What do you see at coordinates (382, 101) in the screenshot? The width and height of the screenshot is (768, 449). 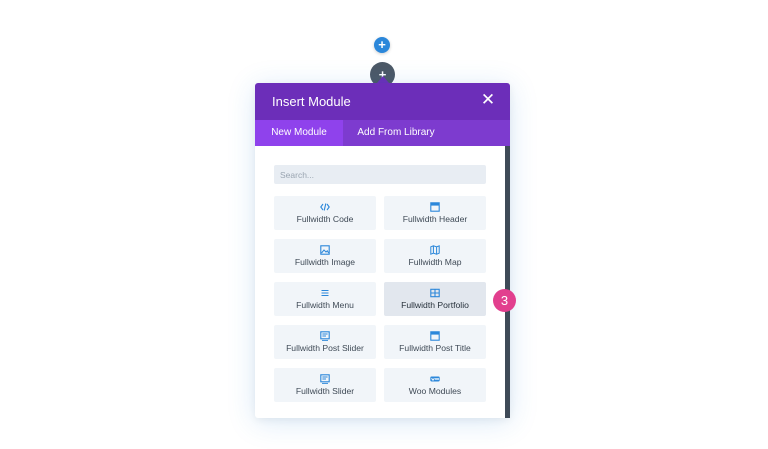 I see `modal-header: Insert Module ✕` at bounding box center [382, 101].